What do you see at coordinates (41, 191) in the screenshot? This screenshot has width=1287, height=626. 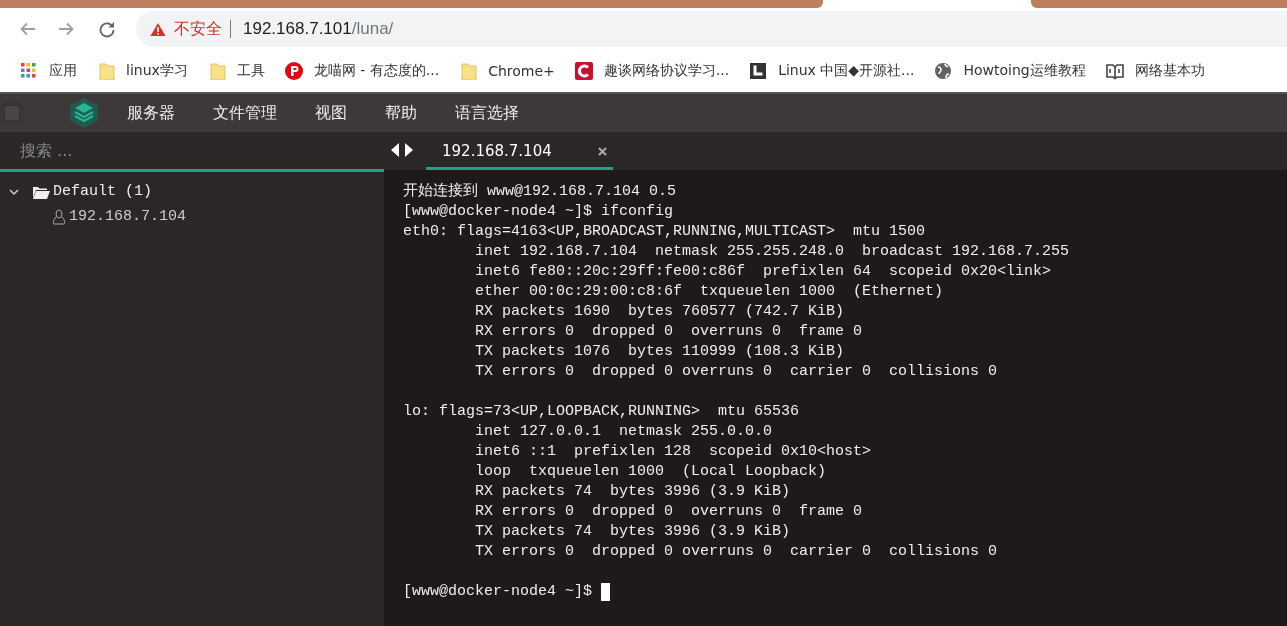 I see `open-folder-icon` at bounding box center [41, 191].